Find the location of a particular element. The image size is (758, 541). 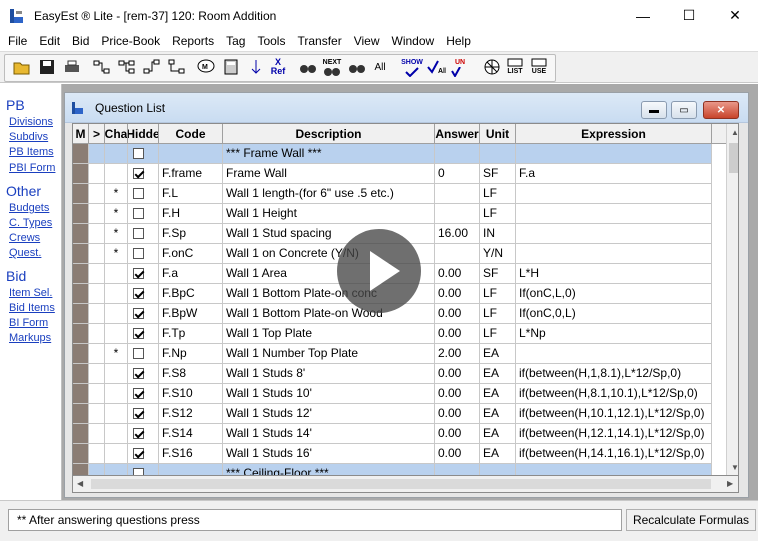

print-icon is located at coordinates (72, 67).